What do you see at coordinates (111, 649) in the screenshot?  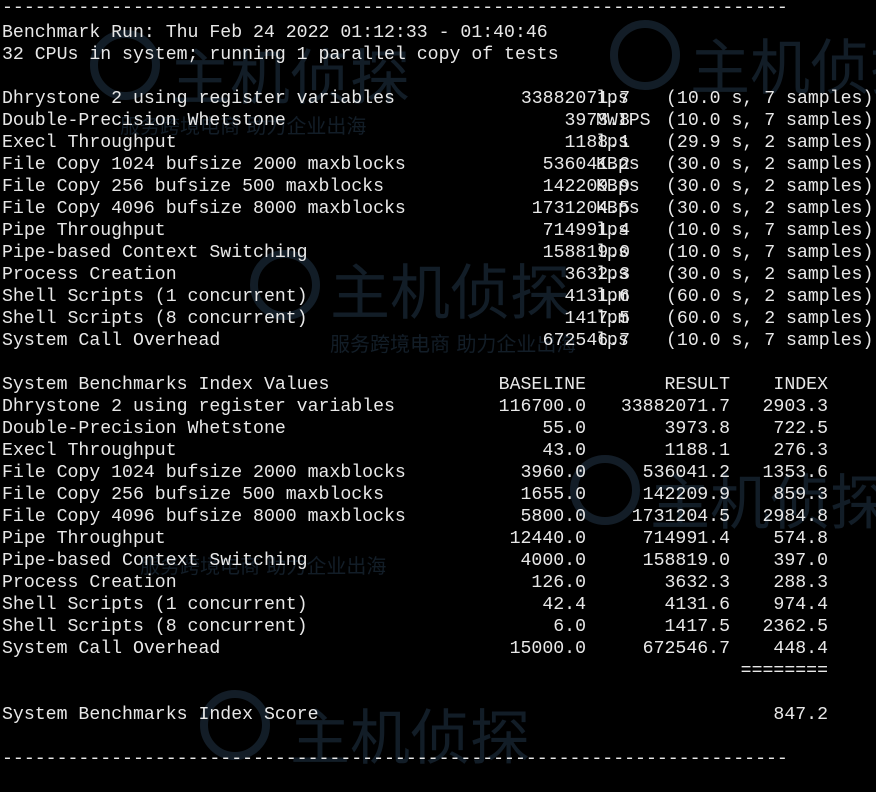 I see `index-name: System Call Overhead` at bounding box center [111, 649].